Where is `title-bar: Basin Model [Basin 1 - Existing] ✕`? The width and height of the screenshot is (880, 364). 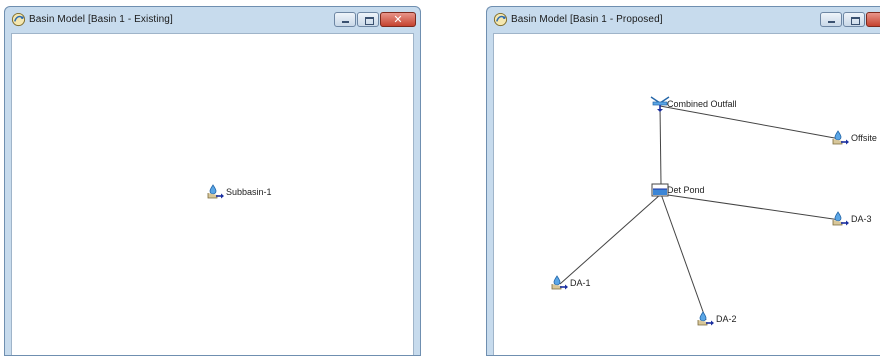 title-bar: Basin Model [Basin 1 - Existing] ✕ is located at coordinates (212, 20).